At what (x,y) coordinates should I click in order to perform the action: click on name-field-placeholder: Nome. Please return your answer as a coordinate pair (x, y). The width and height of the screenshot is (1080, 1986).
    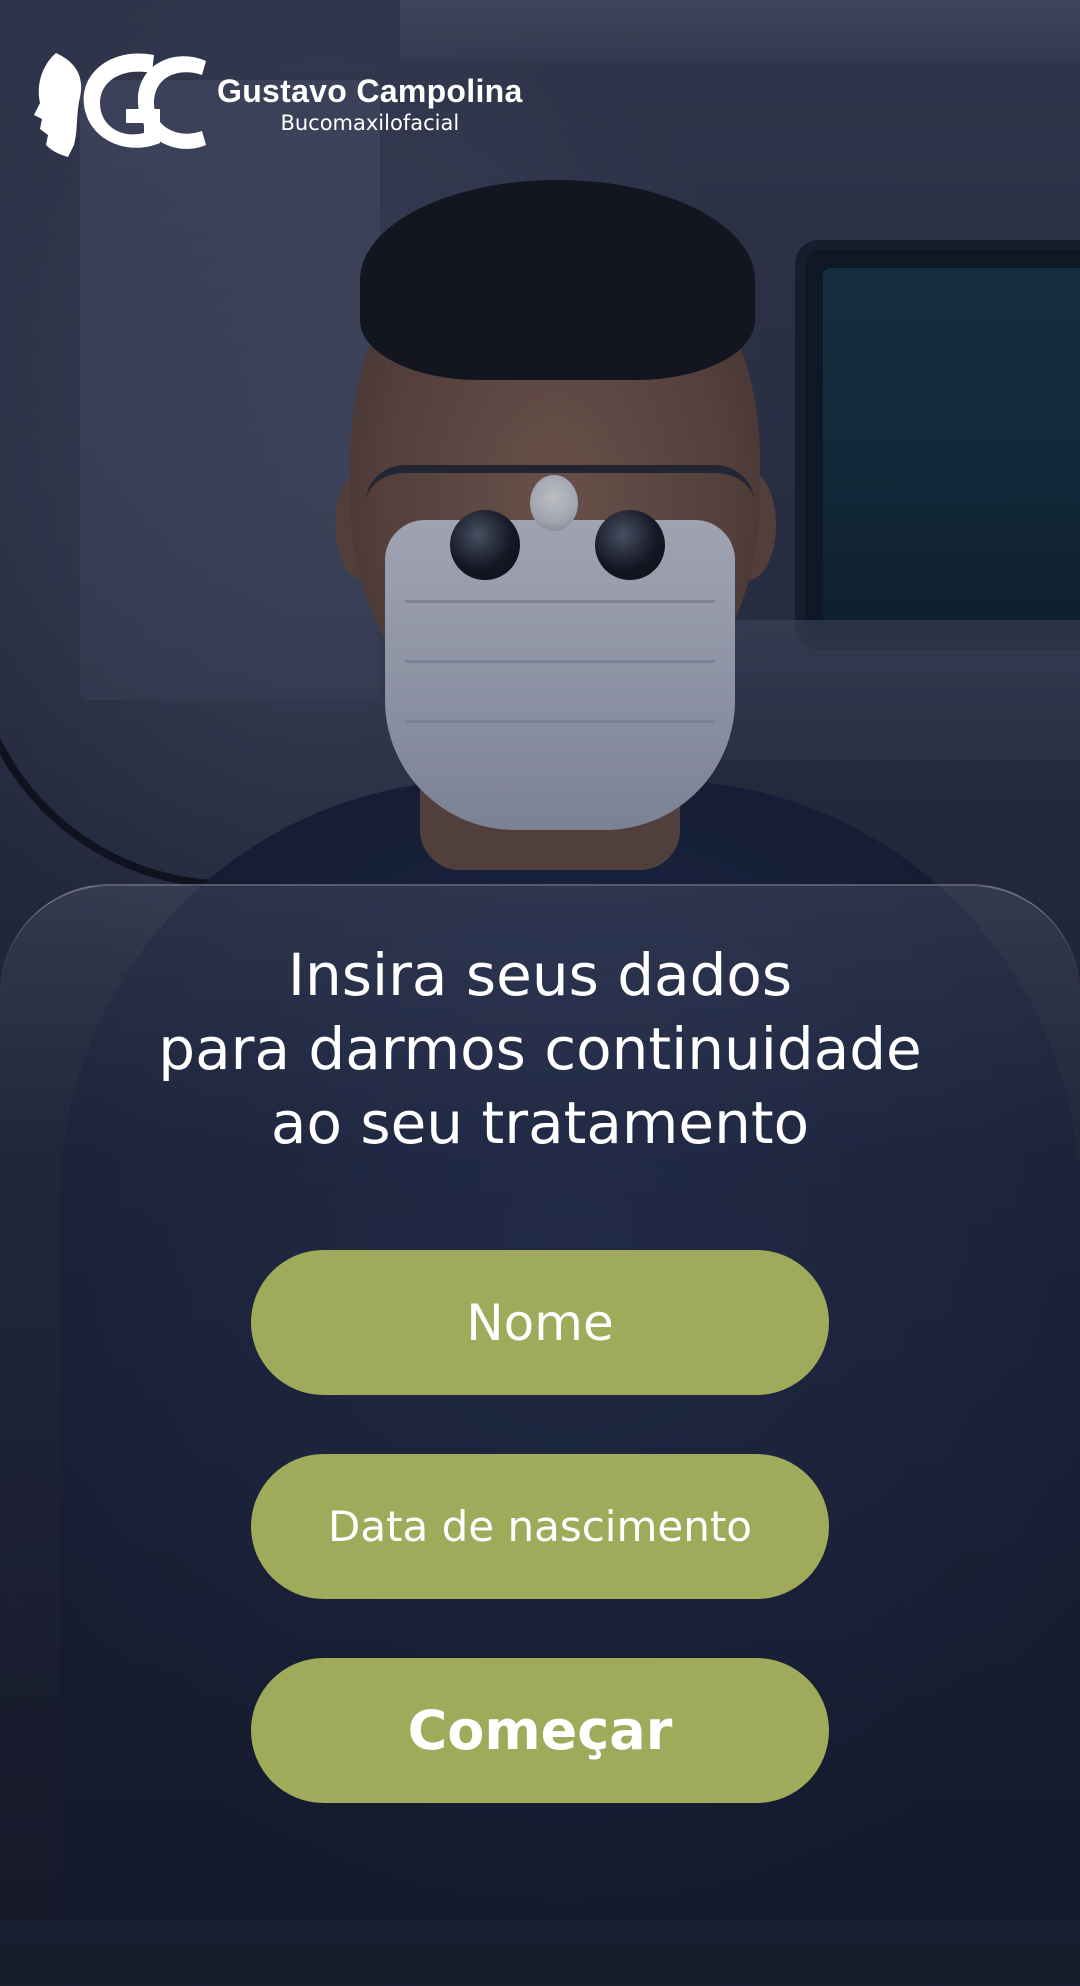
    Looking at the image, I should click on (540, 1322).